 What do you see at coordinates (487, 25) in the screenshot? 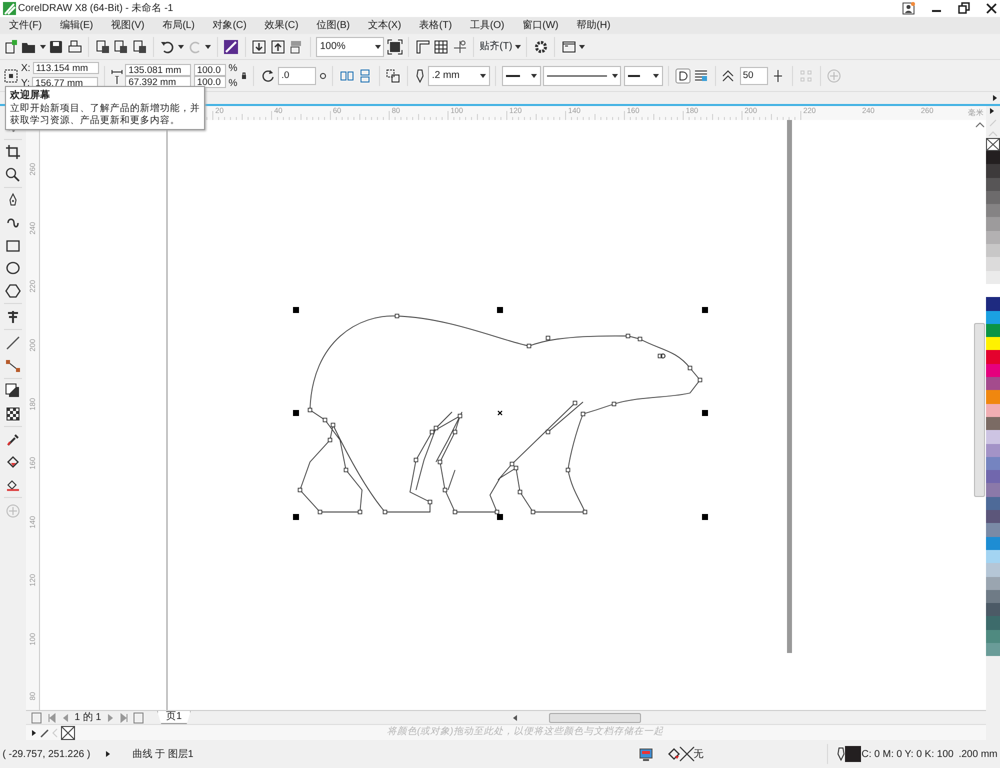
I see `menu-item: 工具(O)` at bounding box center [487, 25].